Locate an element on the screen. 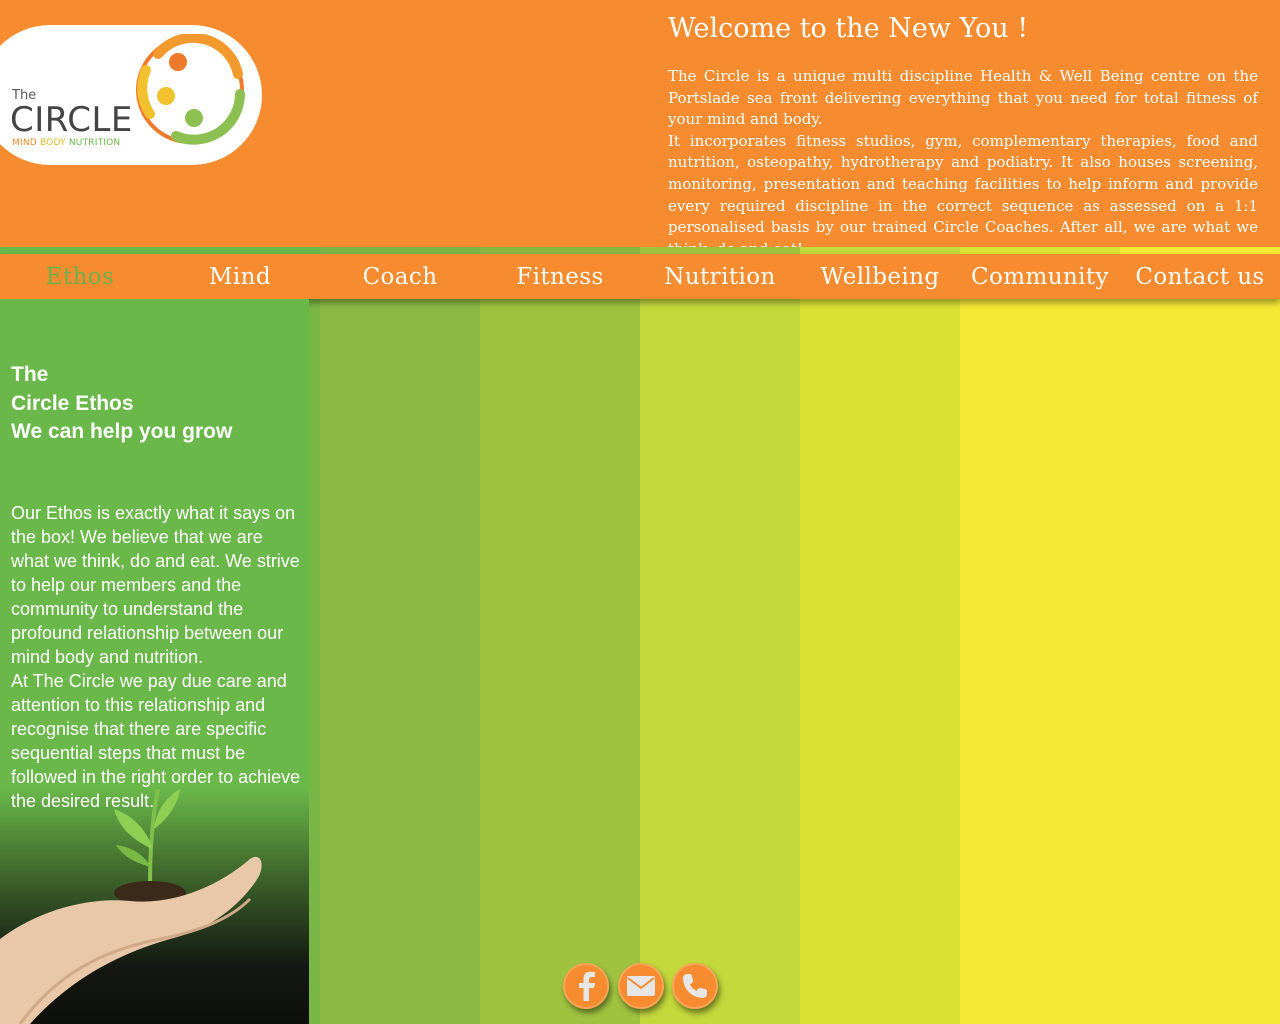 This screenshot has width=1280, height=1024. nav-item-ethos: Ethos is located at coordinates (80, 276).